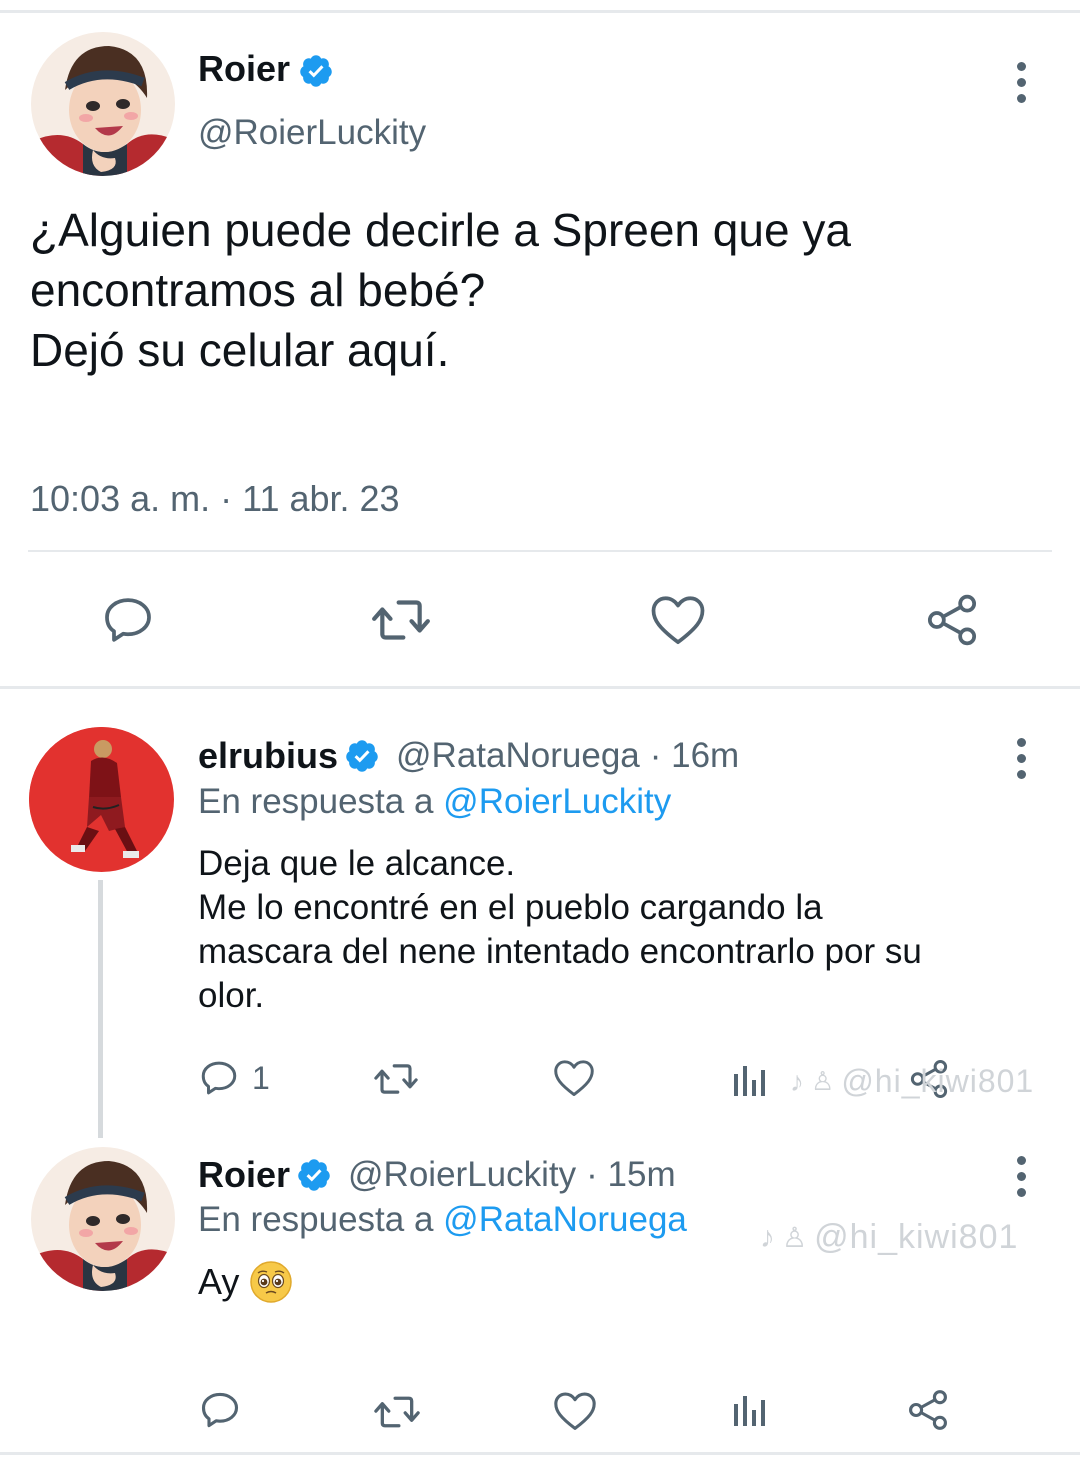  I want to click on mention-link: @RoierLuckity, so click(557, 801).